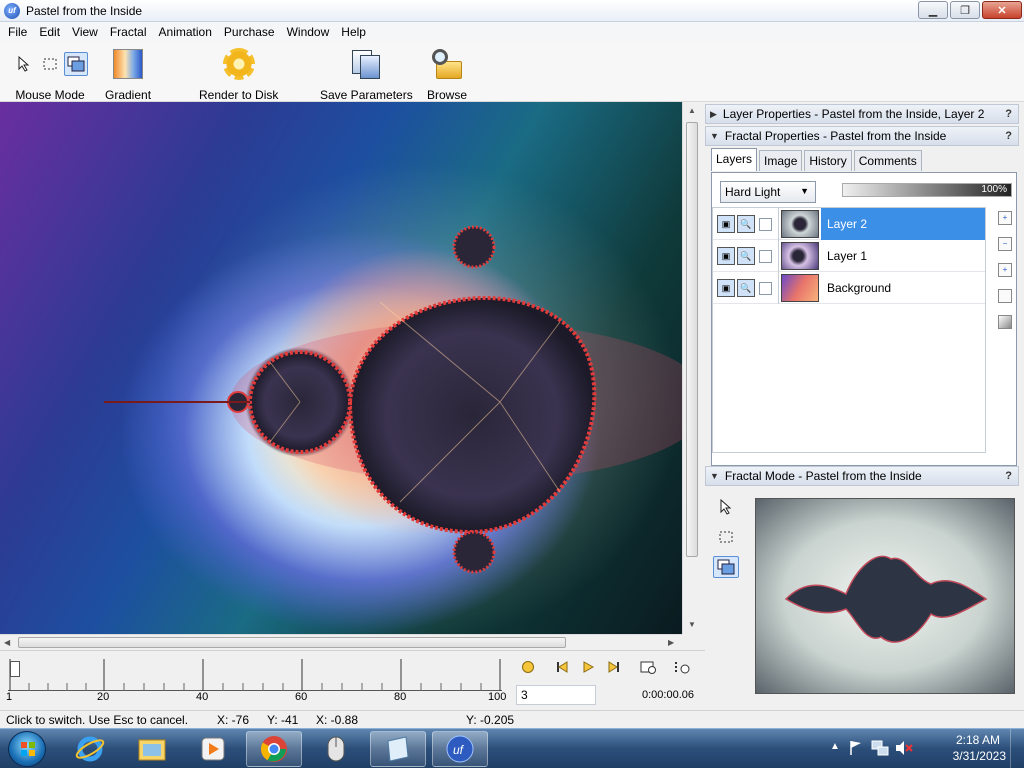 This screenshot has width=1024, height=768. I want to click on start-button, so click(27, 749).